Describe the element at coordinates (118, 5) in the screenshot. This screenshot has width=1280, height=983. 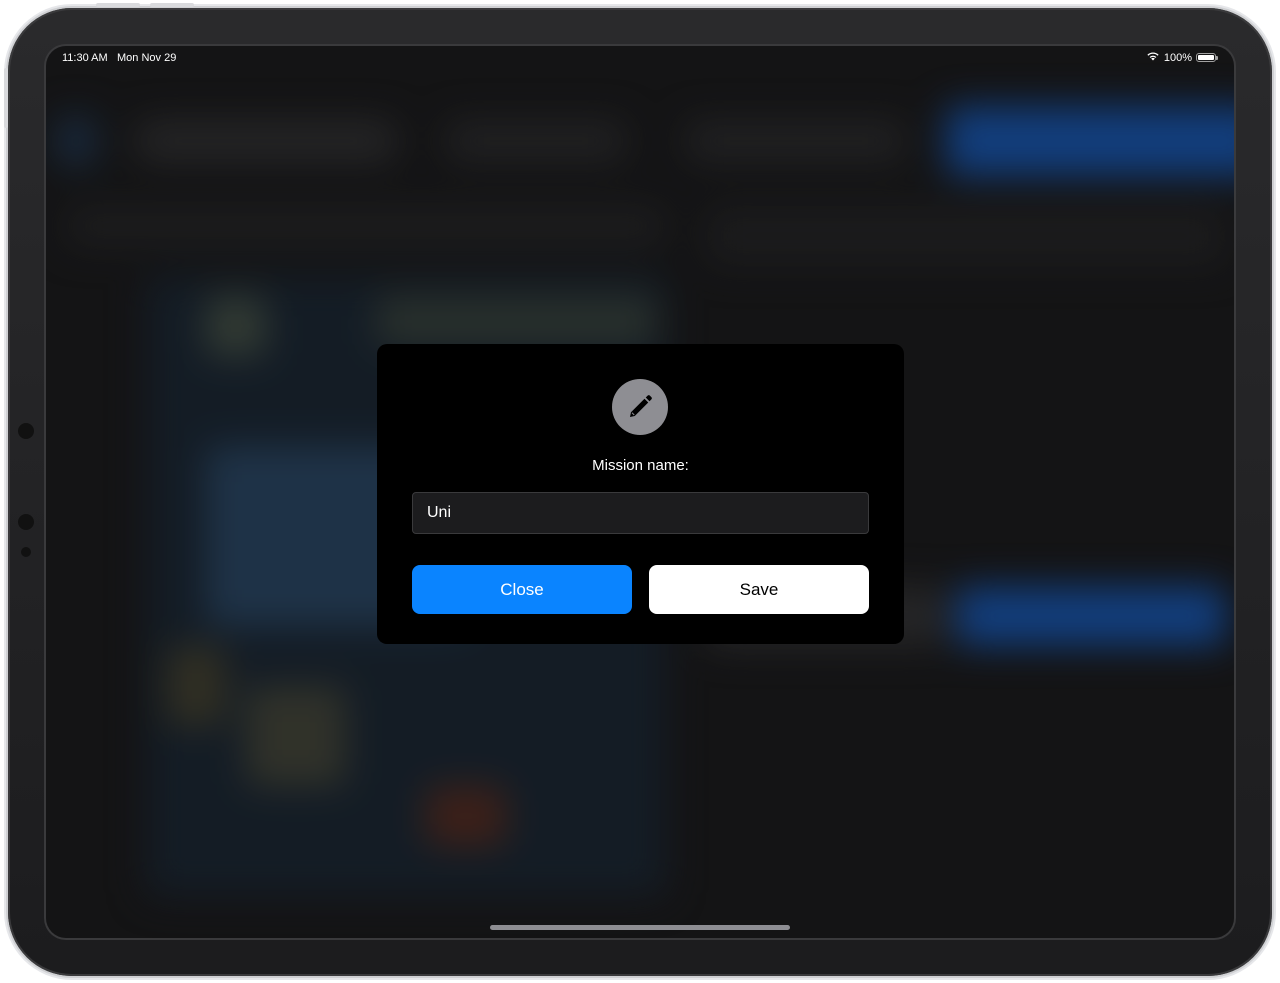
I see `volume-up-button` at that location.